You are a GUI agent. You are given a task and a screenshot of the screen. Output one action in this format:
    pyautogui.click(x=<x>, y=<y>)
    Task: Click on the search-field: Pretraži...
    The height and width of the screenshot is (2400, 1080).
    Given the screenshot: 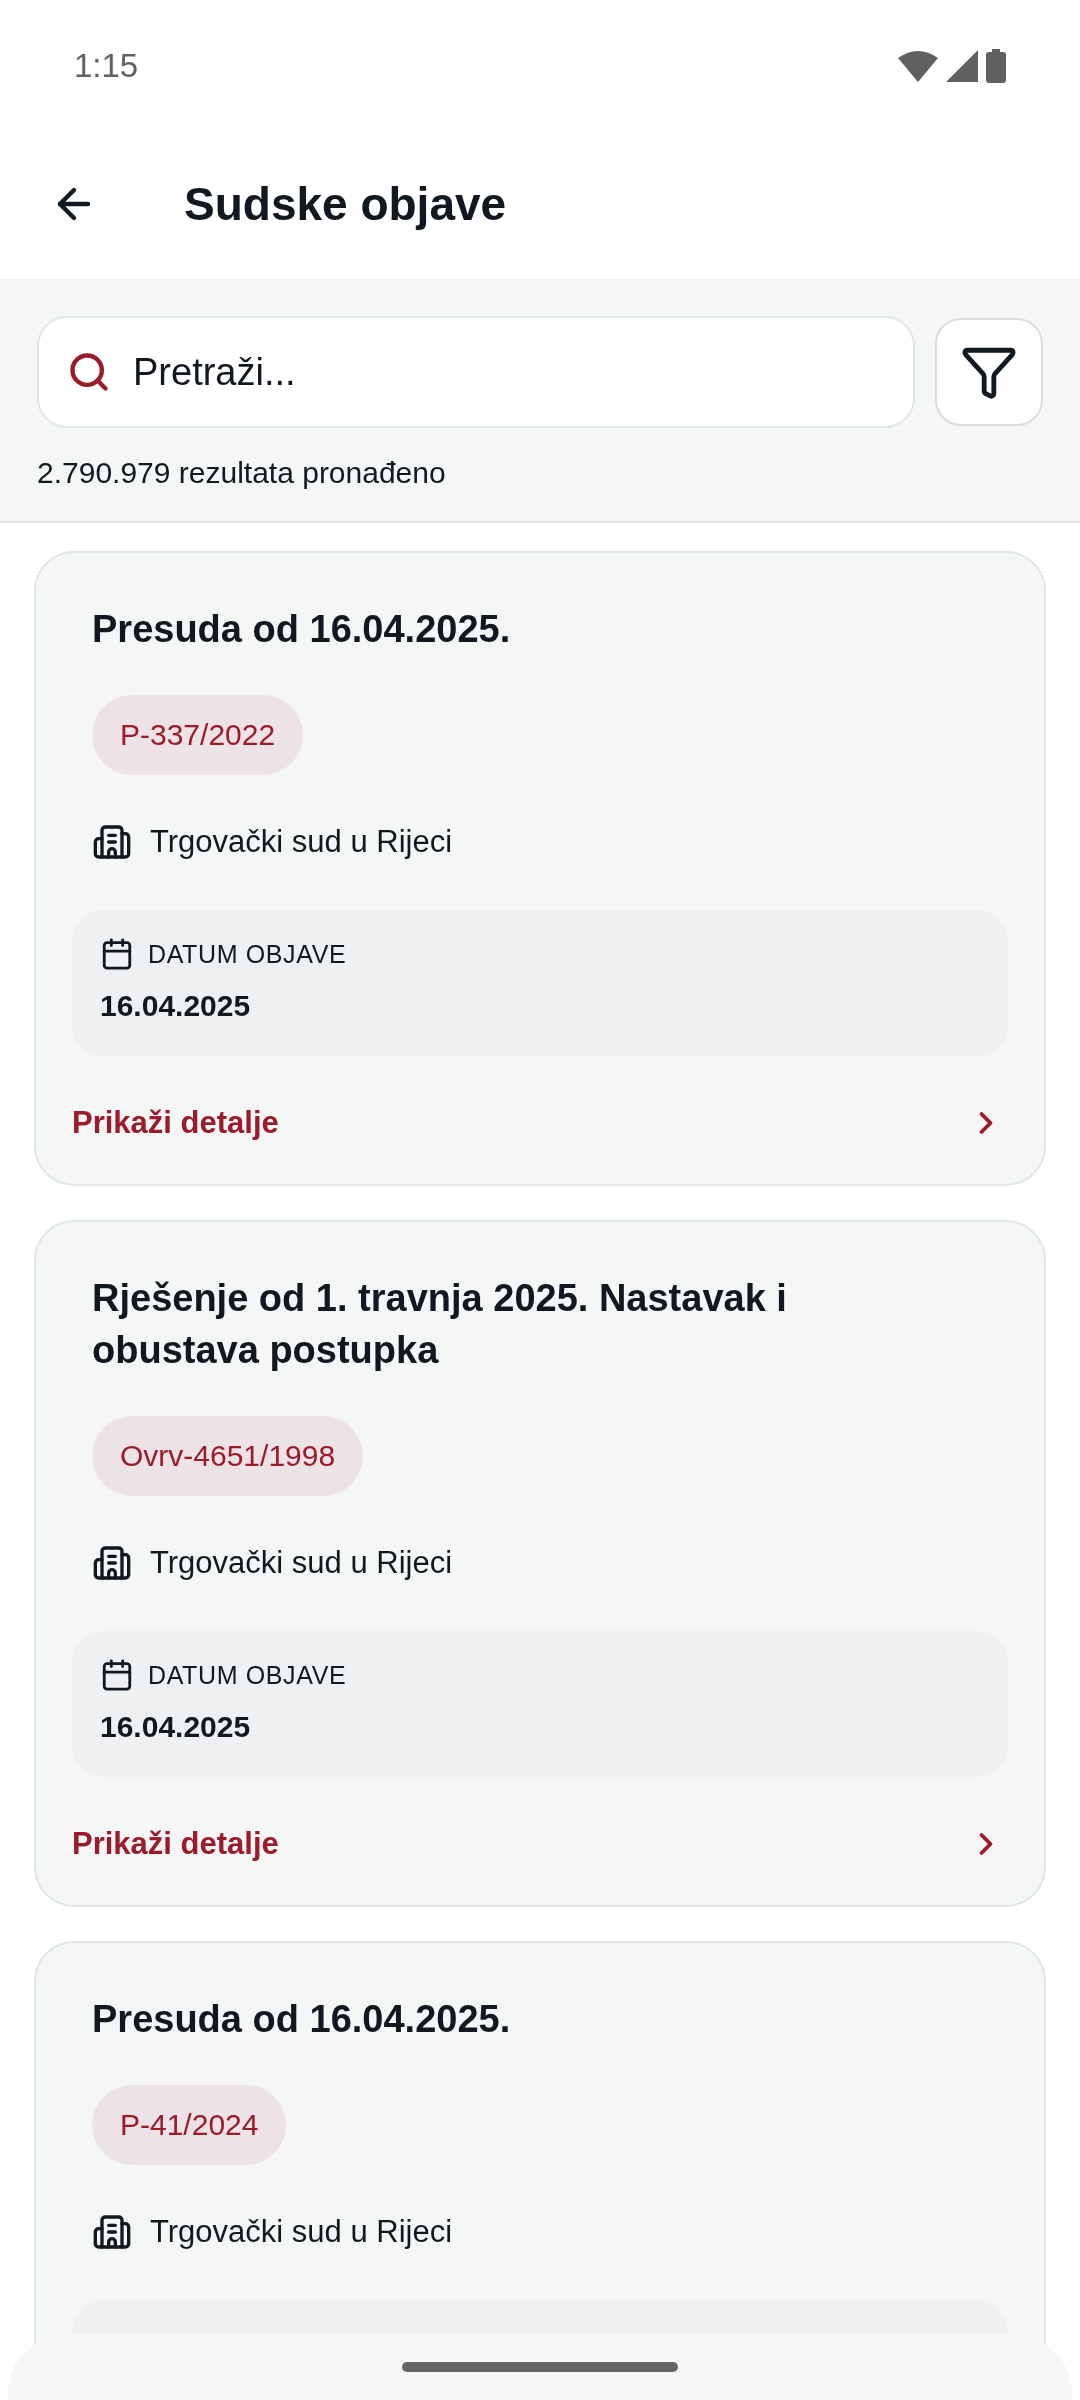 What is the action you would take?
    pyautogui.click(x=476, y=372)
    